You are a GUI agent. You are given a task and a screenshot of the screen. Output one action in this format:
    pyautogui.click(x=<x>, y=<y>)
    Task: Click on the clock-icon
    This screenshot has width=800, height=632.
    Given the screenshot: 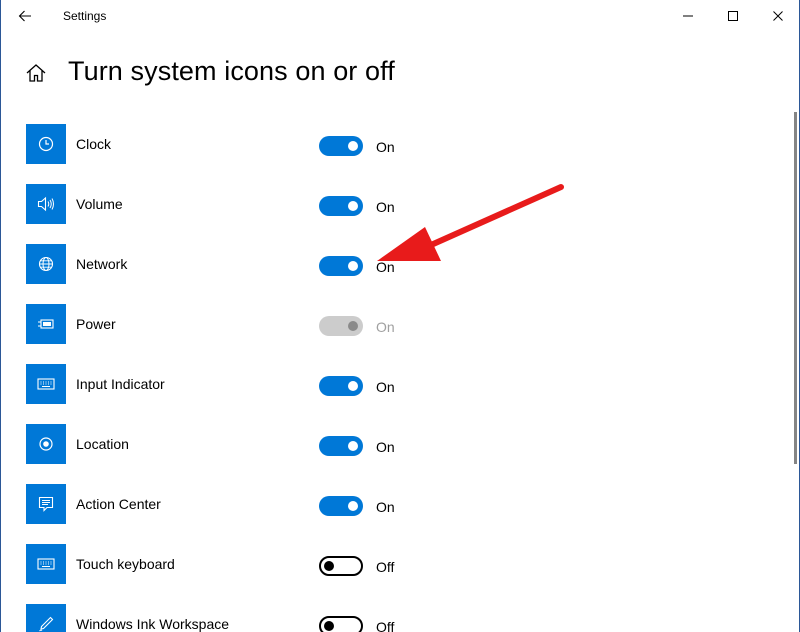 What is the action you would take?
    pyautogui.click(x=46, y=144)
    